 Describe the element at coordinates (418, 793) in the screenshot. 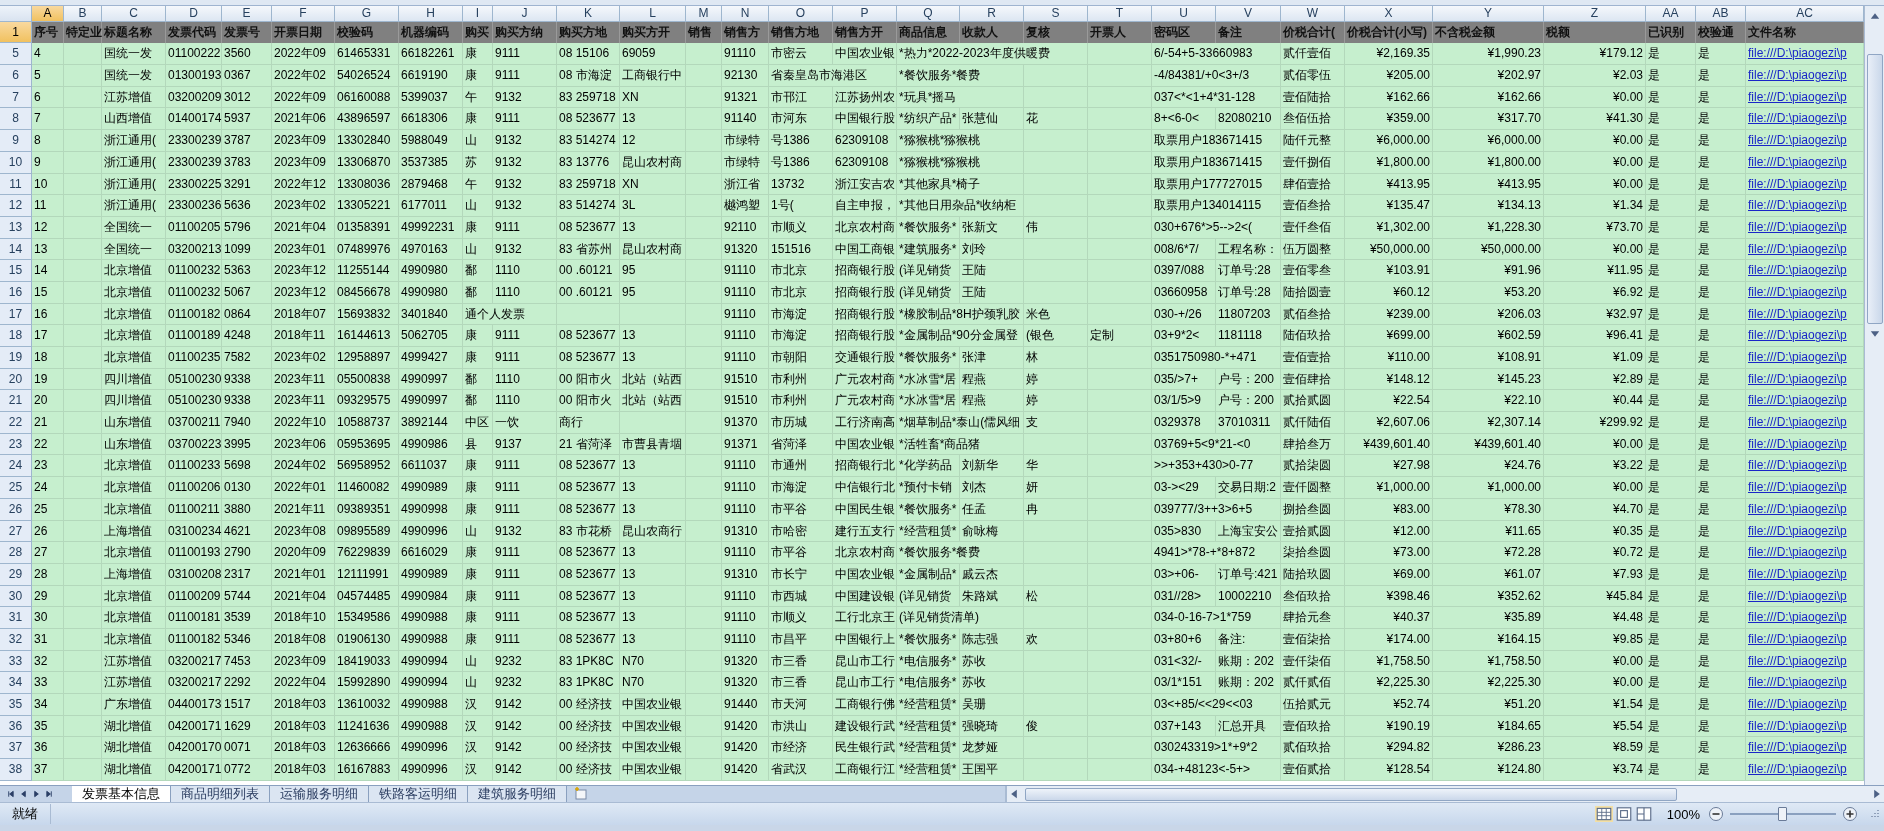

I see `sheet-tab: 铁路客运明细` at that location.